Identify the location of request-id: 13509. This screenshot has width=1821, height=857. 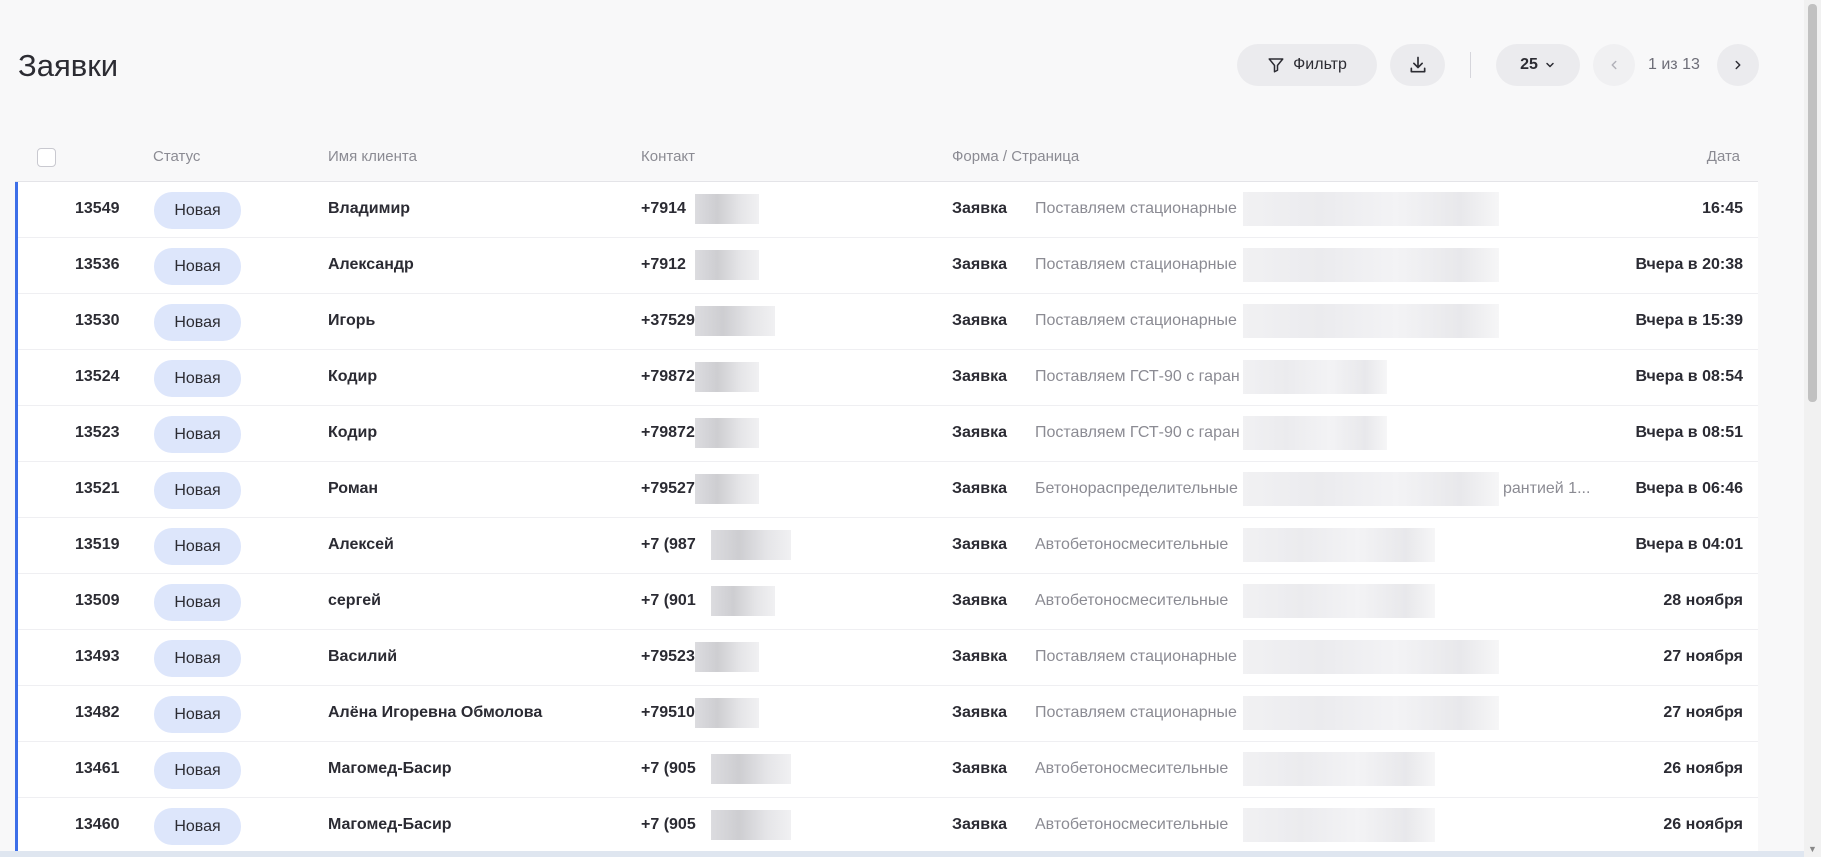
(97, 600).